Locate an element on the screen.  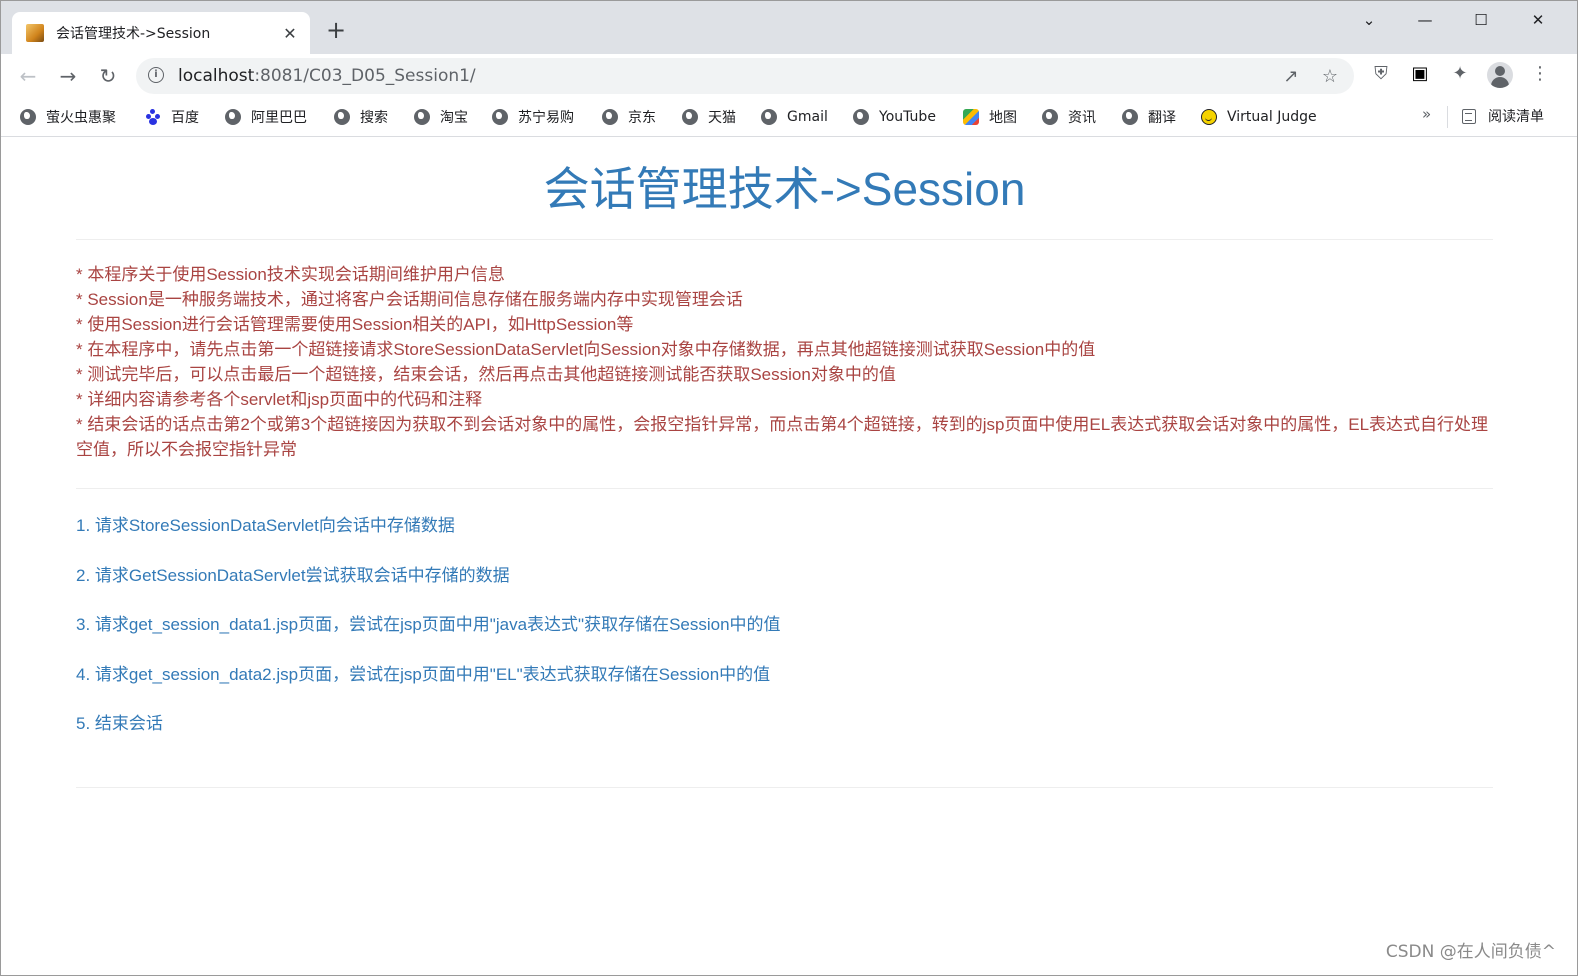
baidu-icon is located at coordinates (153, 117).